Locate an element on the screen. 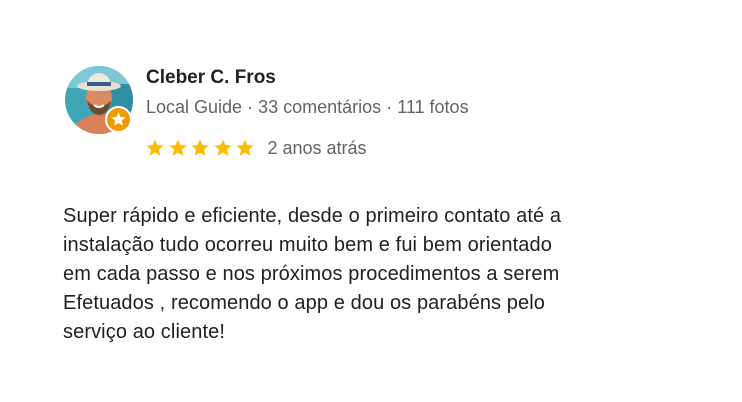  author-avatar is located at coordinates (99, 100).